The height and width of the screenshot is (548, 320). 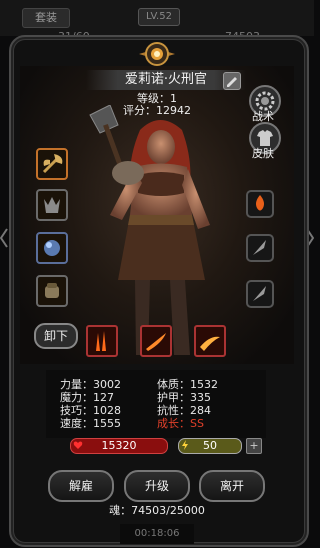 I want to click on armor-slot, so click(x=52, y=205).